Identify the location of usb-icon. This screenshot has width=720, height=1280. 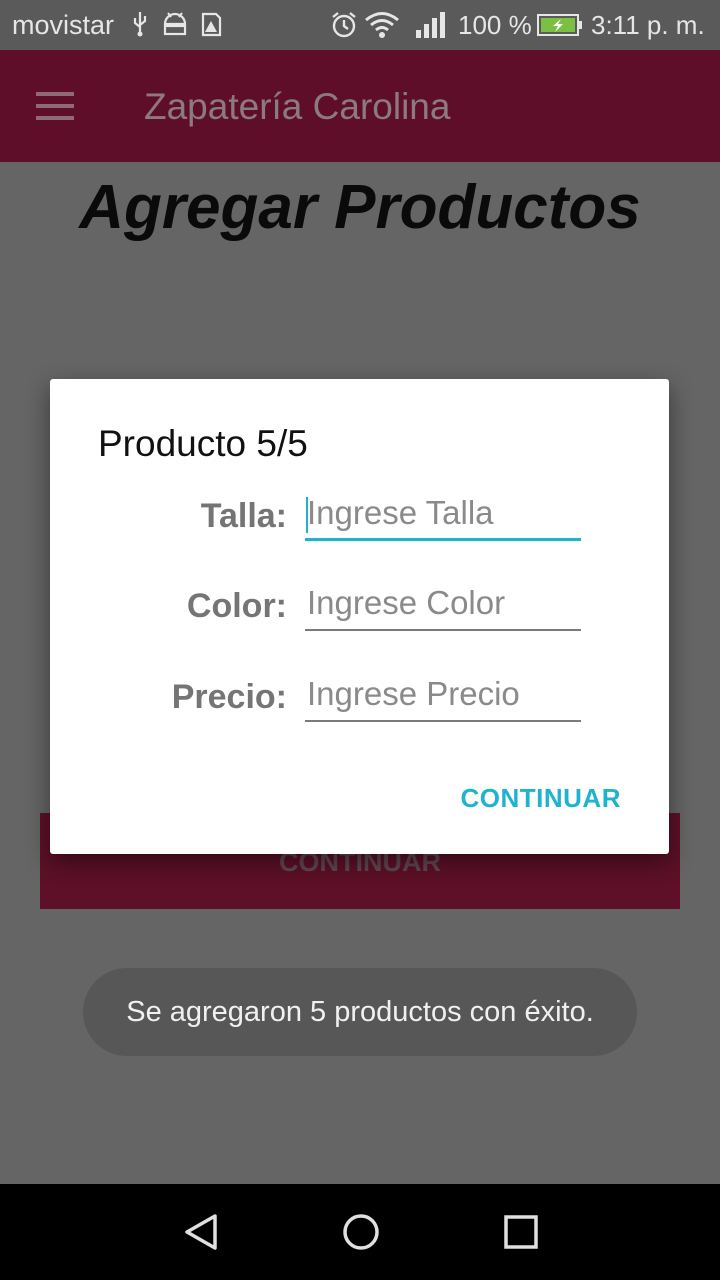
(140, 24).